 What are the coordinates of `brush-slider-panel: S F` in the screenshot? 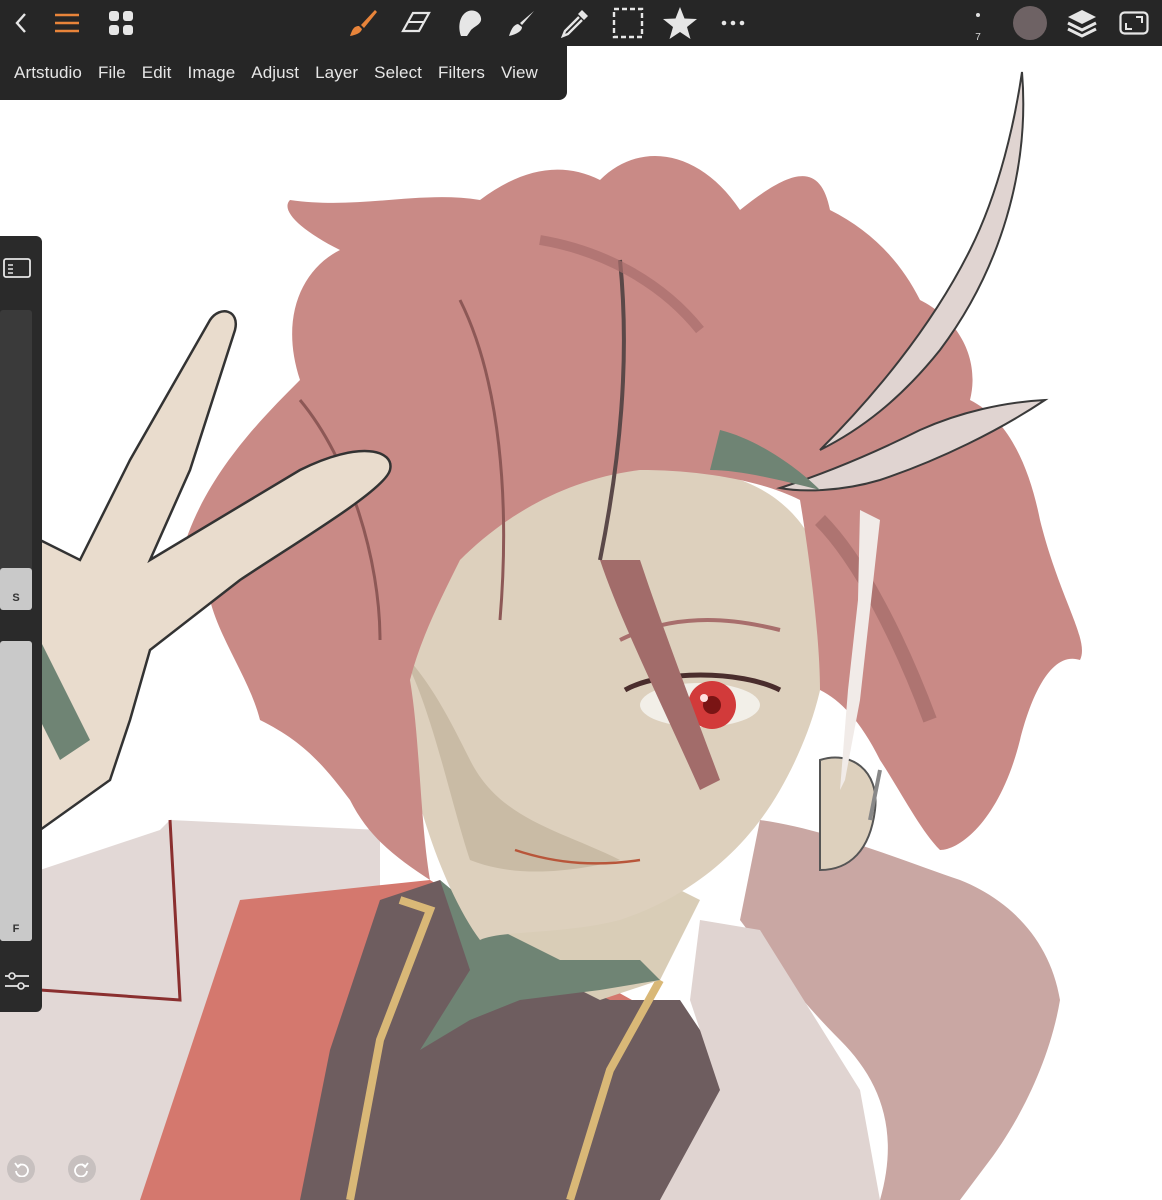 It's located at (21, 624).